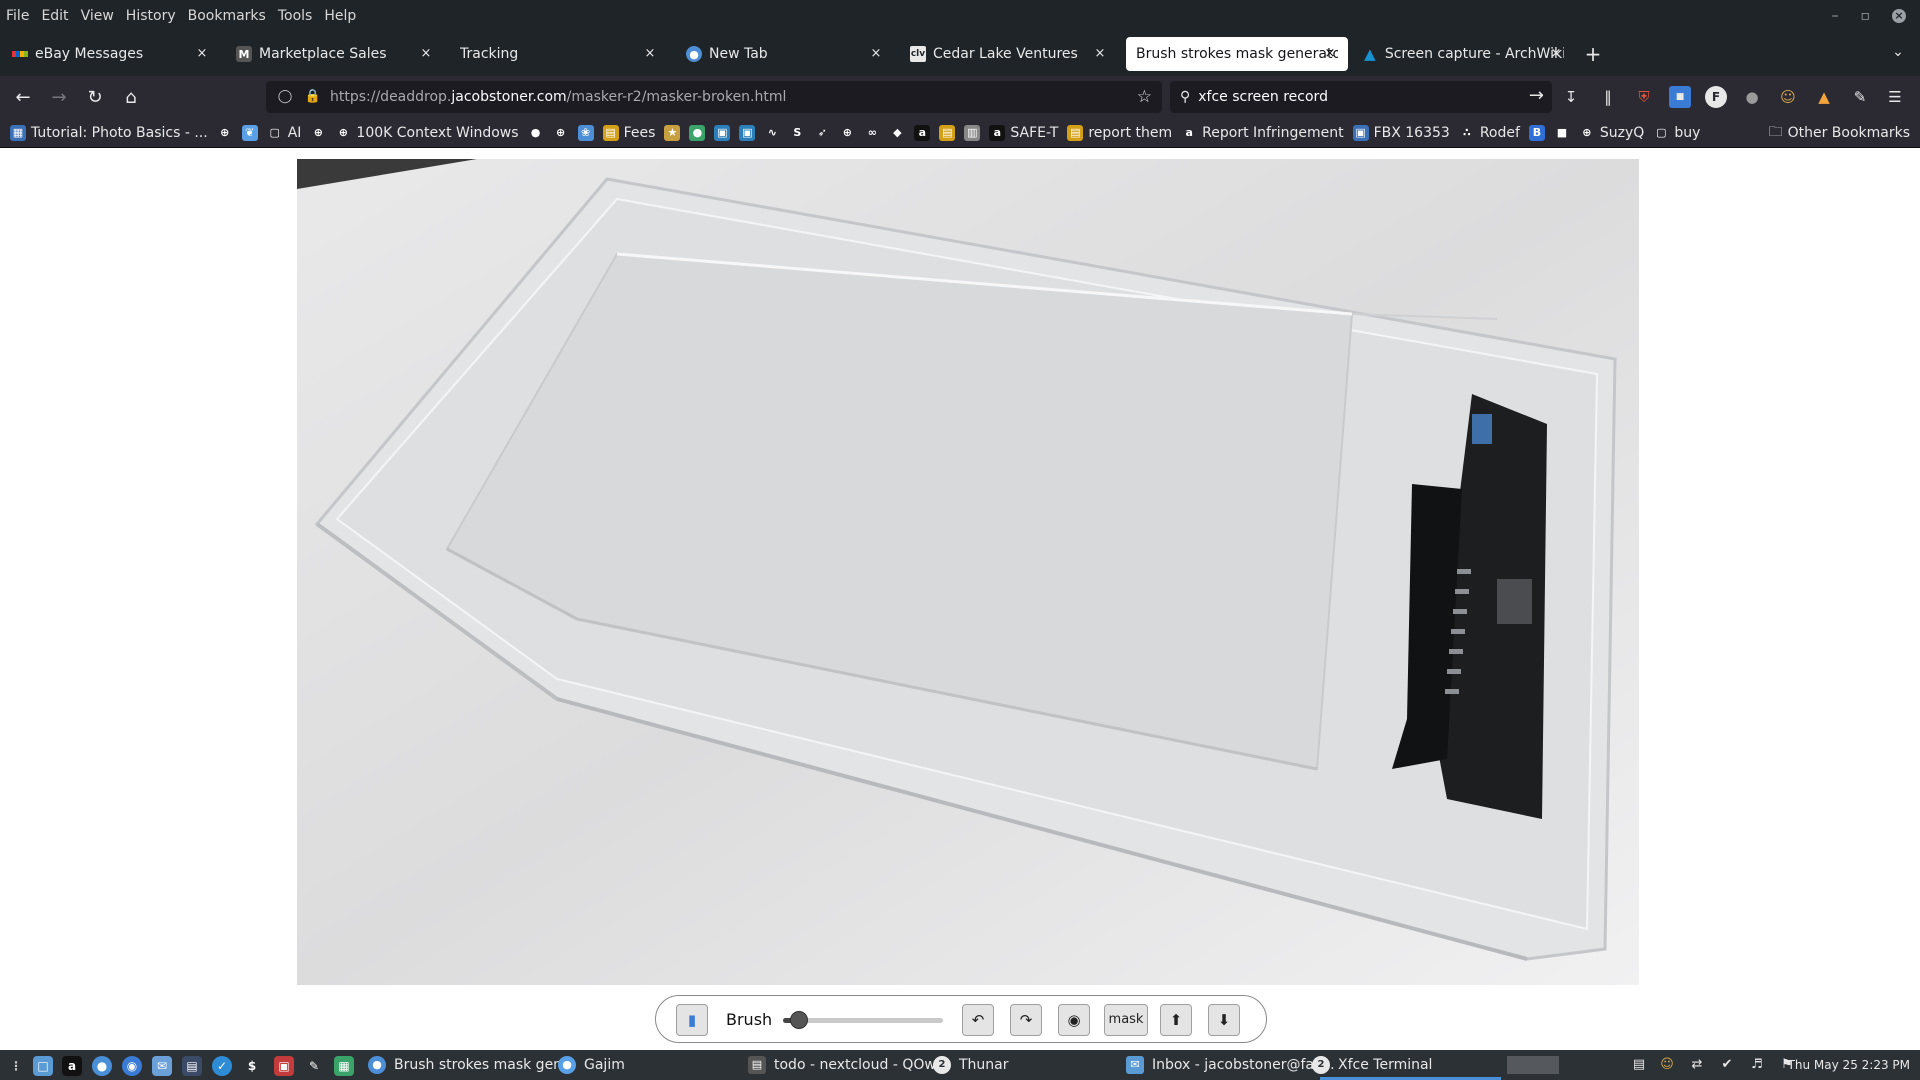  What do you see at coordinates (284, 1066) in the screenshot?
I see `pdf-launcher-icon: ▣` at bounding box center [284, 1066].